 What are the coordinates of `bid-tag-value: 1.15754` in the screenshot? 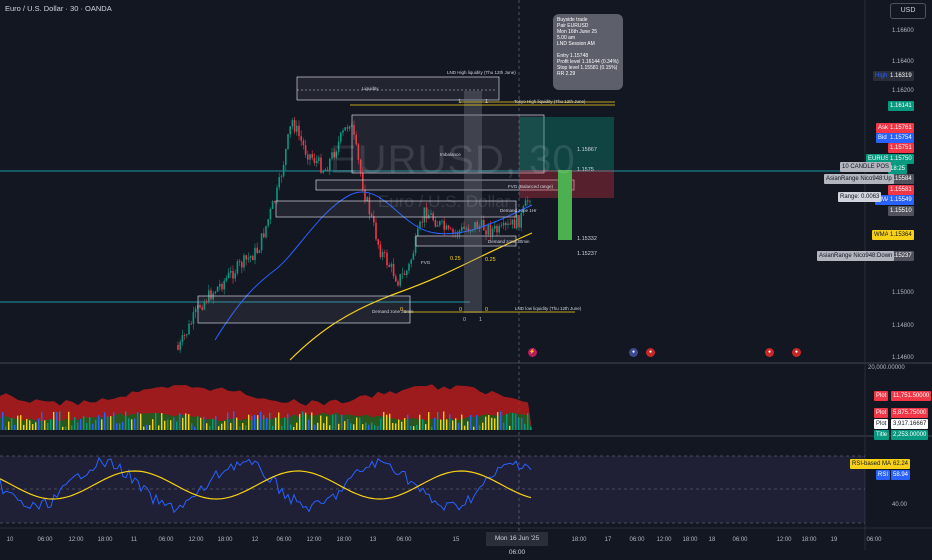 It's located at (901, 138).